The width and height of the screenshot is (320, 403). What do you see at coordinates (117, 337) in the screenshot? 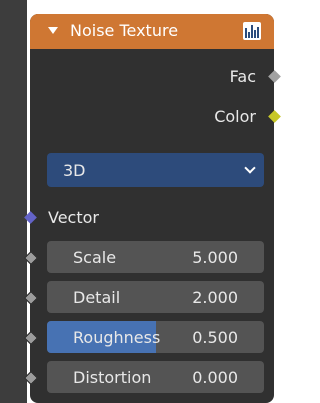
I see `field-label: Roughness` at bounding box center [117, 337].